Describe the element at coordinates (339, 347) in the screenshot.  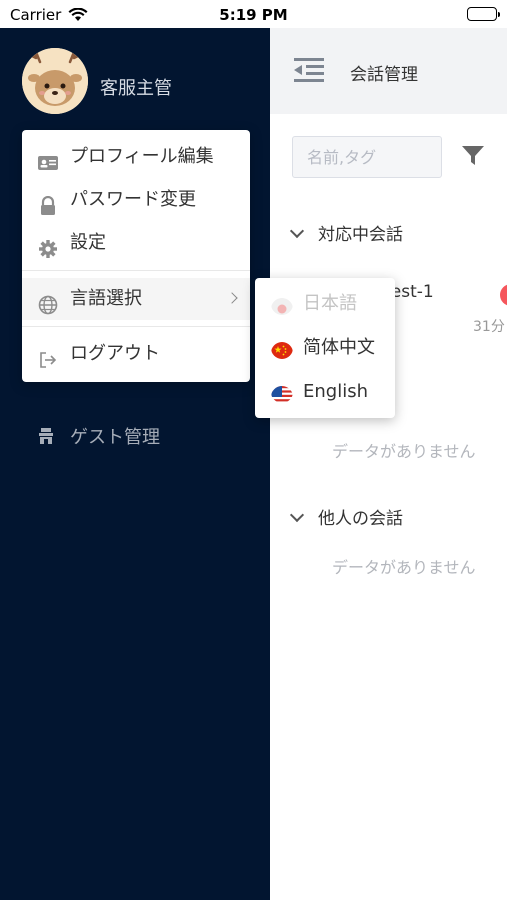
I see `language-label: 简体中文` at that location.